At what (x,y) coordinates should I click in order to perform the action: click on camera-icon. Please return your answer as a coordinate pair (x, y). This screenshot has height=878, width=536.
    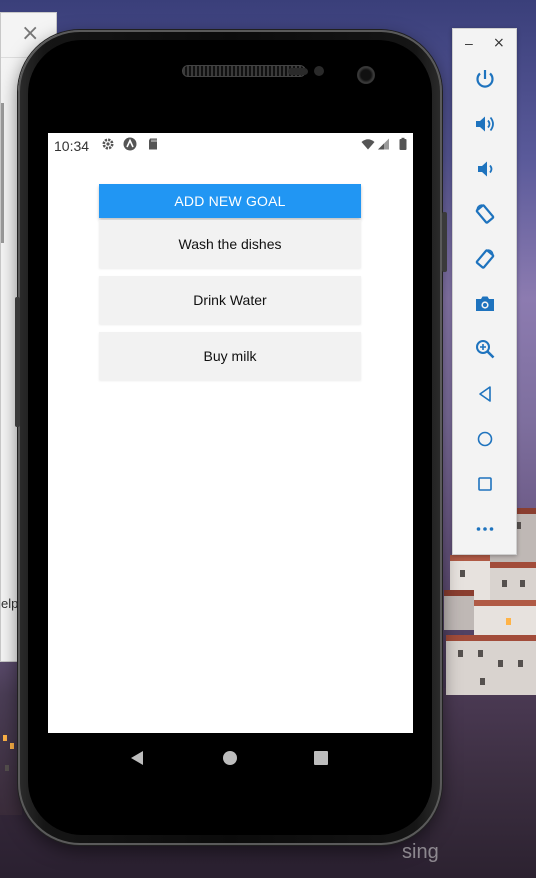
    Looking at the image, I should click on (485, 304).